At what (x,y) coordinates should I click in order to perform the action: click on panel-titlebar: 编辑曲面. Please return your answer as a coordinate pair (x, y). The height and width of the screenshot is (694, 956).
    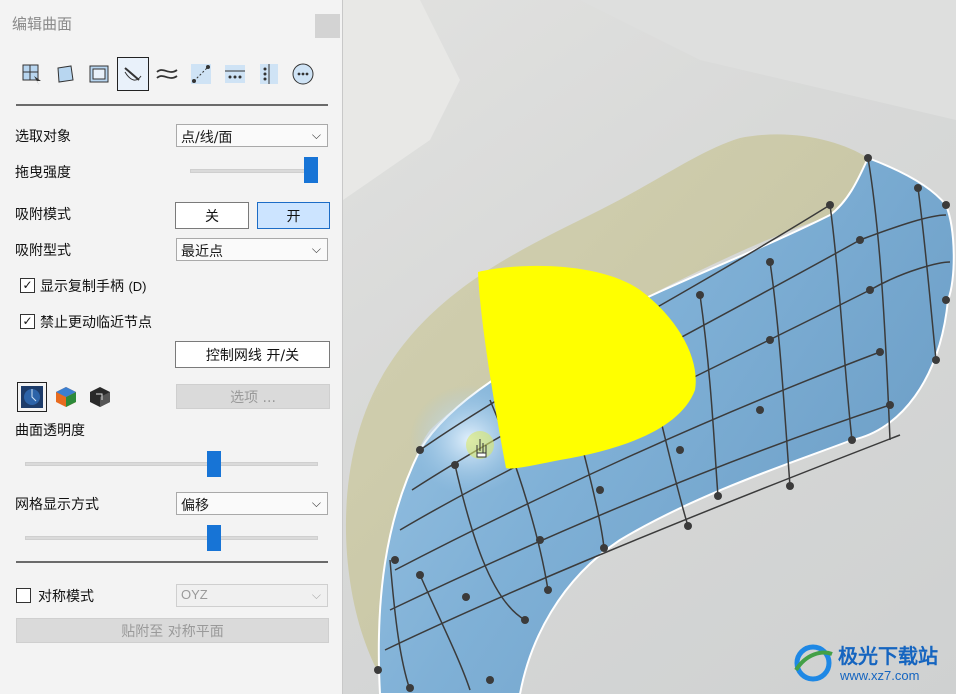
    Looking at the image, I should click on (171, 22).